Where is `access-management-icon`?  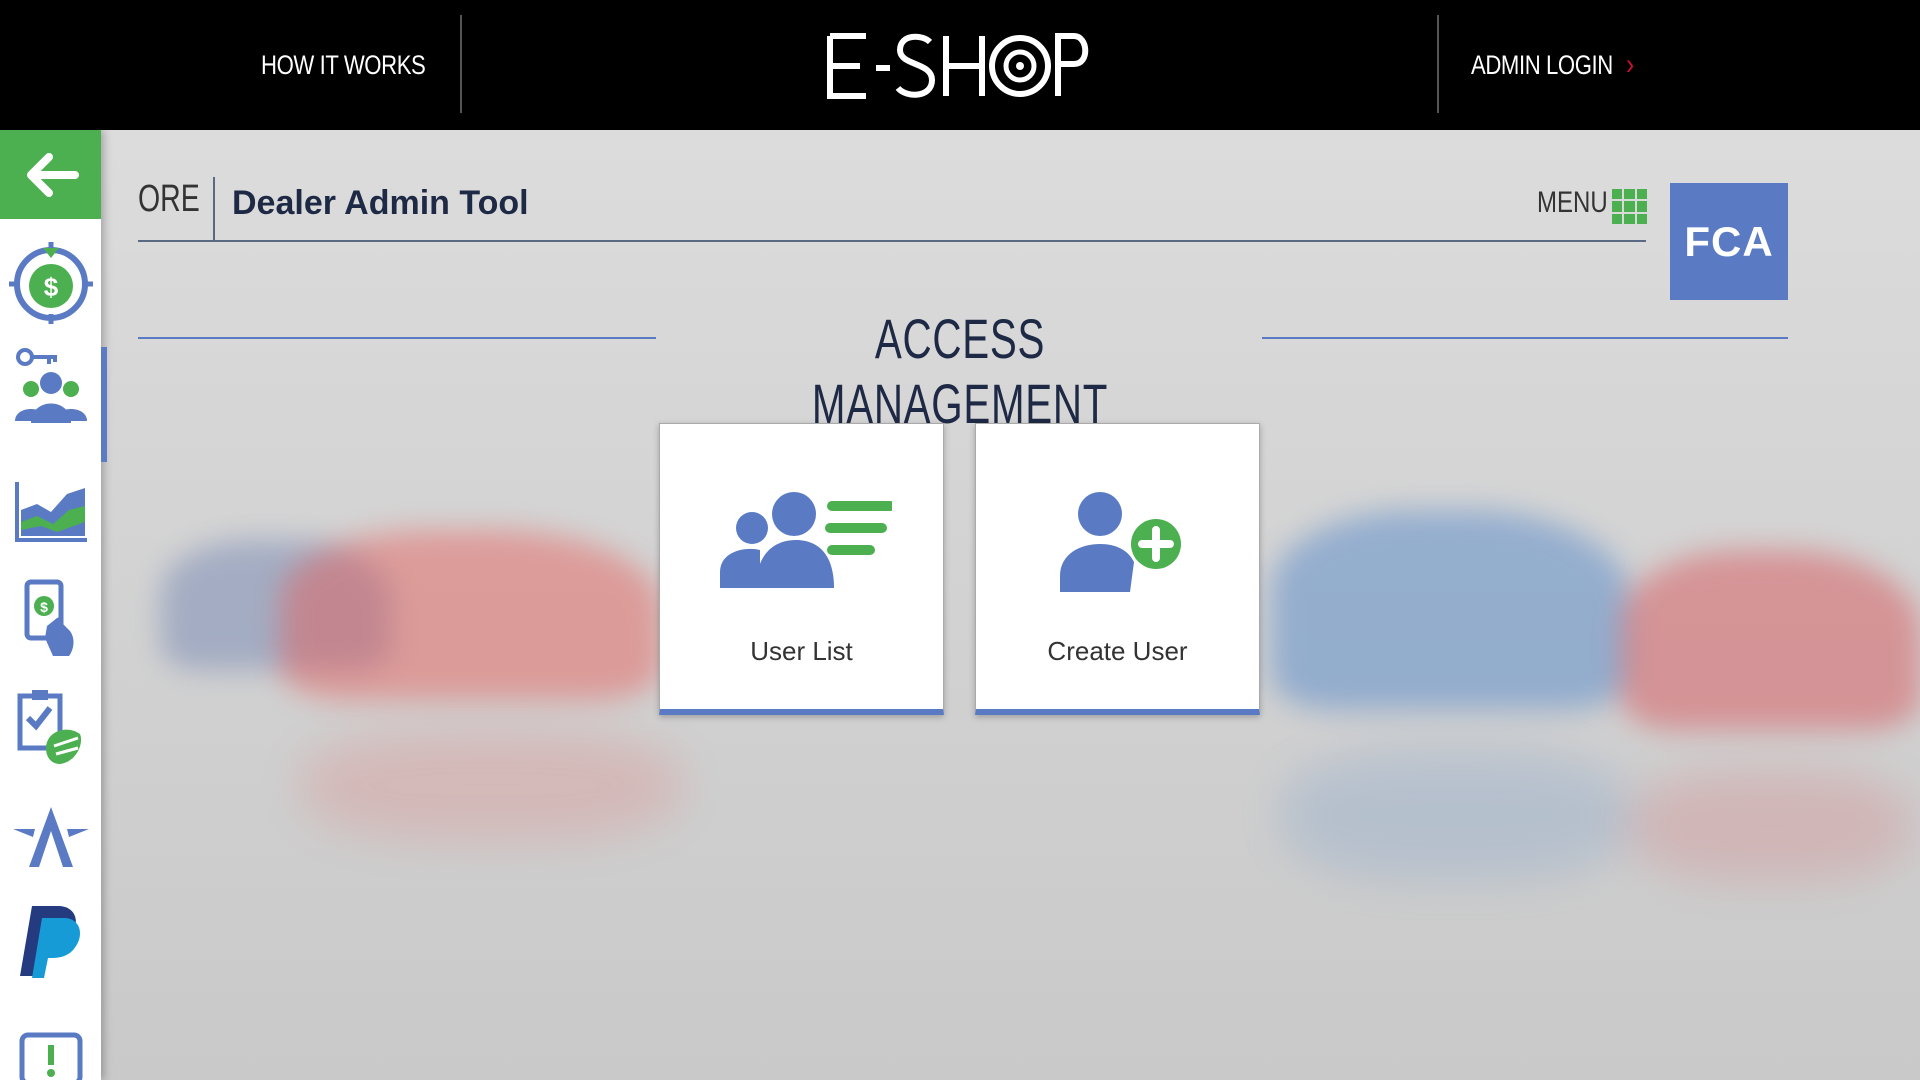 access-management-icon is located at coordinates (50, 385).